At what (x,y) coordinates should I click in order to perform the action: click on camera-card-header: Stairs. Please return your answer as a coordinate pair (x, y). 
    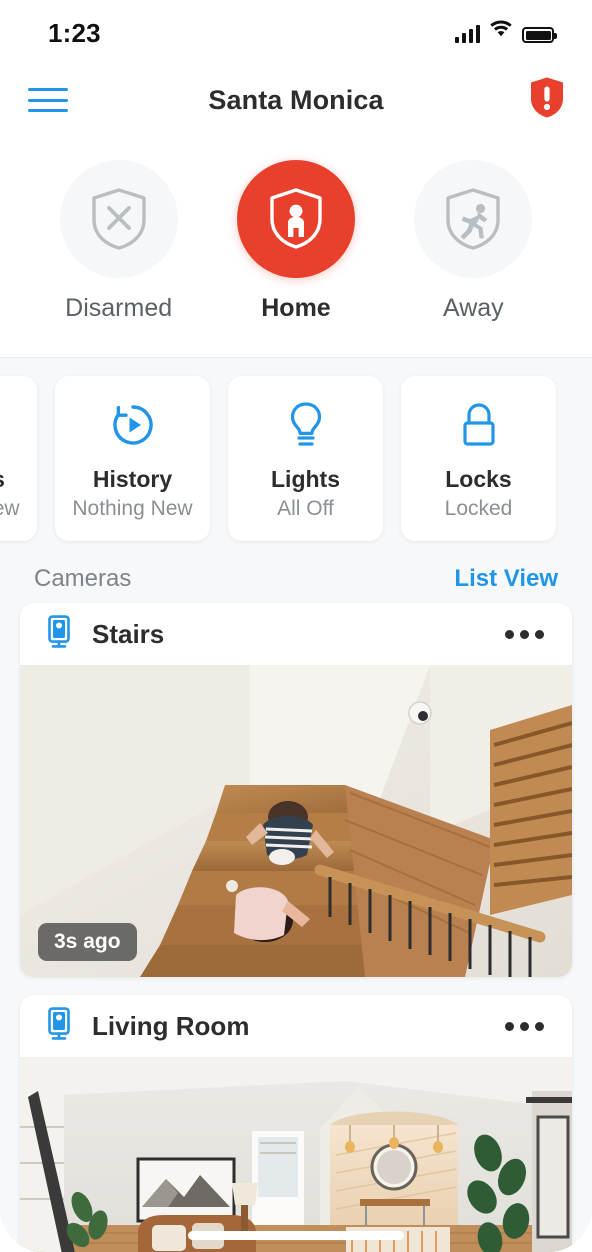
    Looking at the image, I should click on (296, 634).